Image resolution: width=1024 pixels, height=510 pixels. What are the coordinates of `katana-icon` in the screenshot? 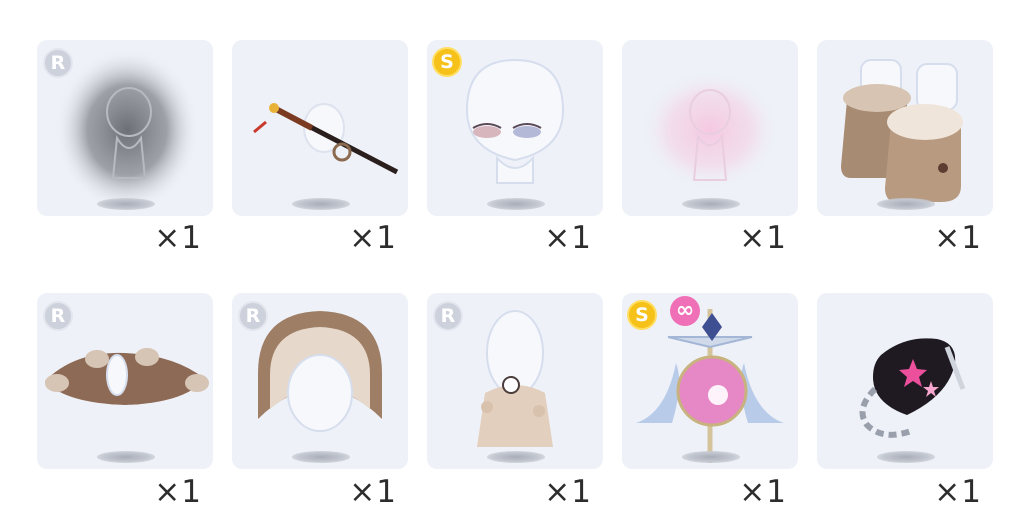 It's located at (326, 139).